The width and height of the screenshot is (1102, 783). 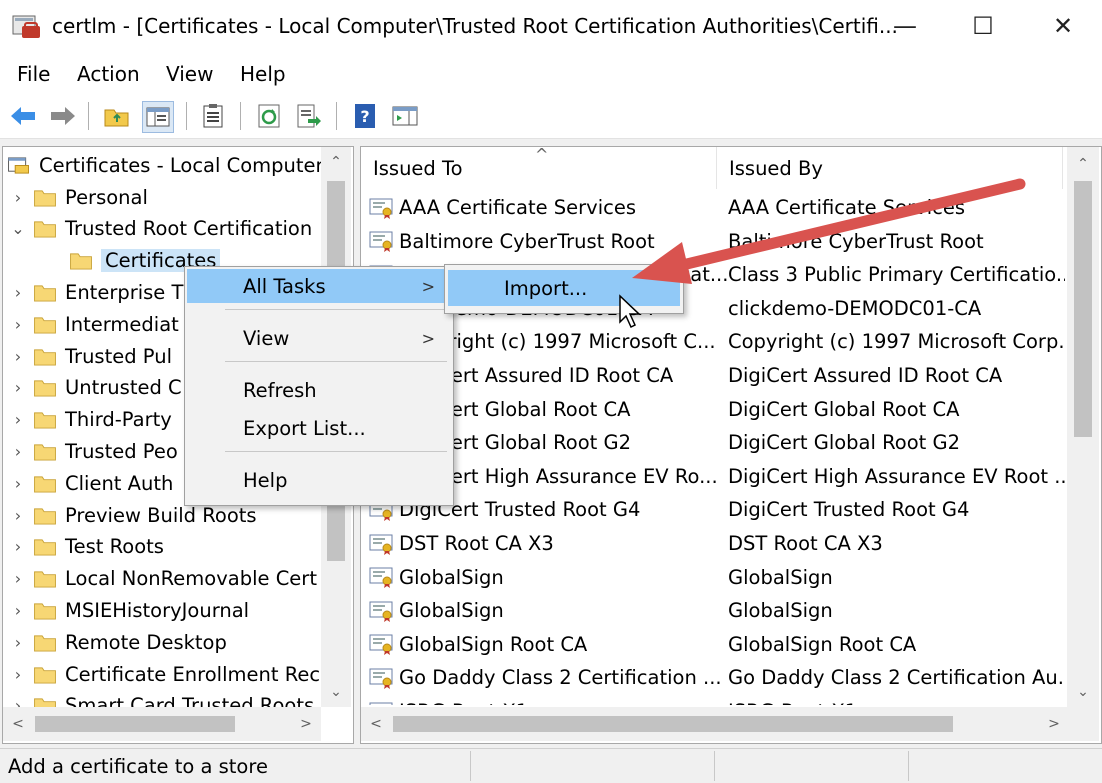 I want to click on list-scroll-right-icon: >, so click(x=1054, y=724).